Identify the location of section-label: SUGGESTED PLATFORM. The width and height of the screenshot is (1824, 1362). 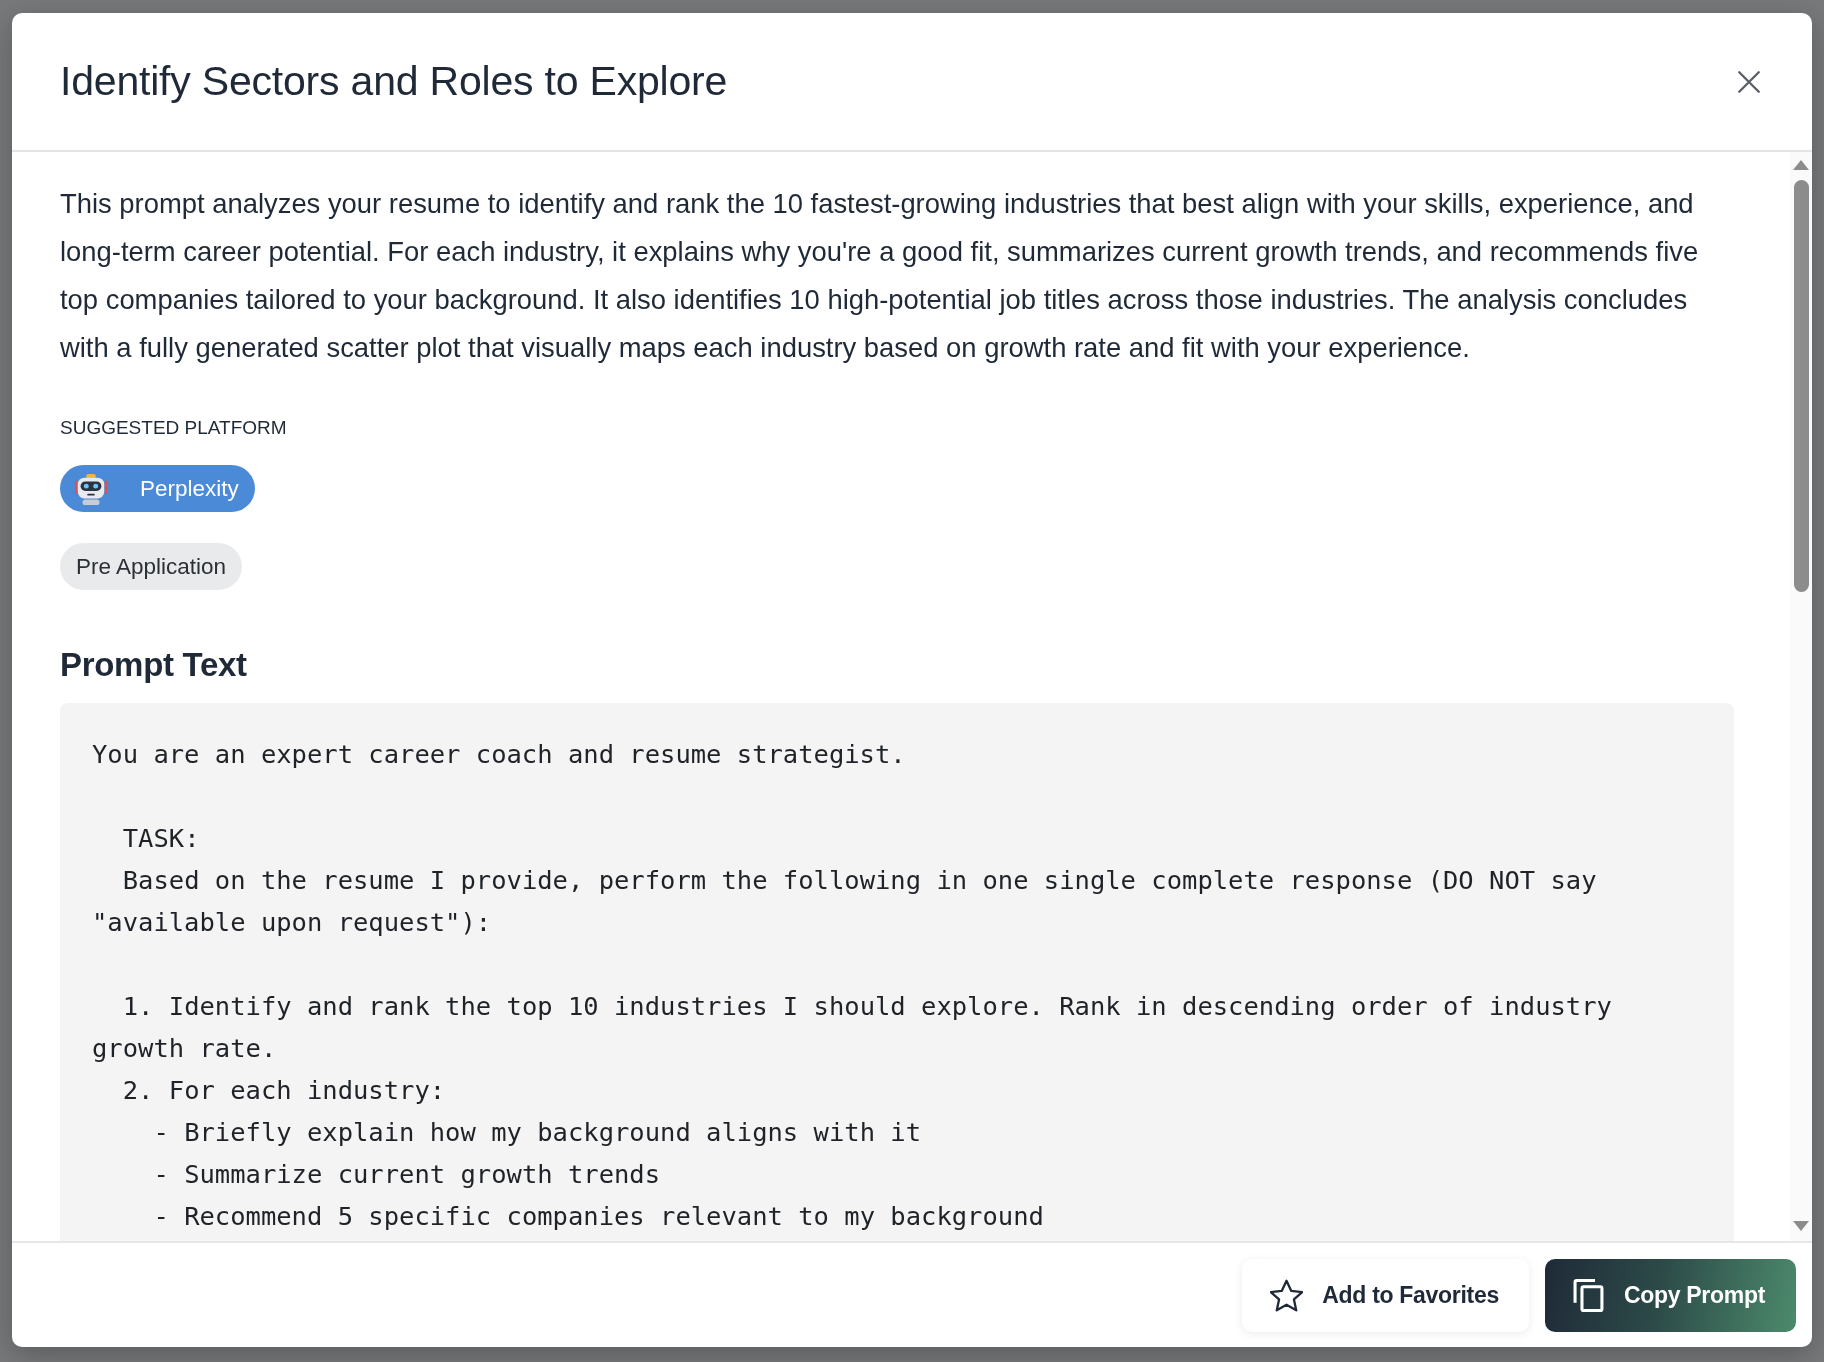
(174, 428).